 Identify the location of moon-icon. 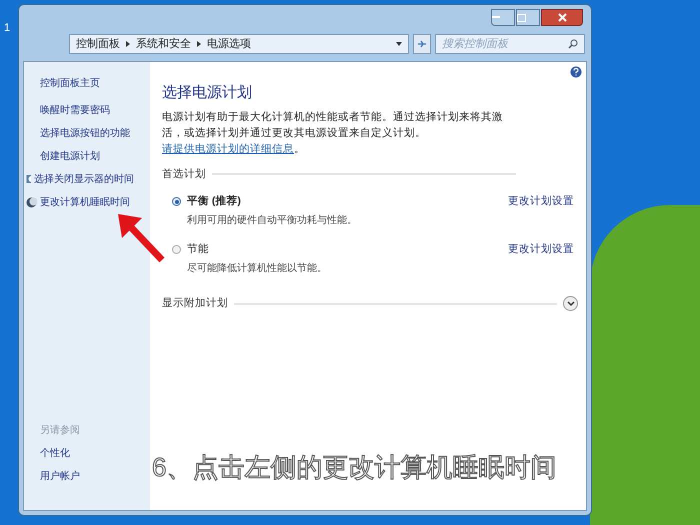
(31, 202).